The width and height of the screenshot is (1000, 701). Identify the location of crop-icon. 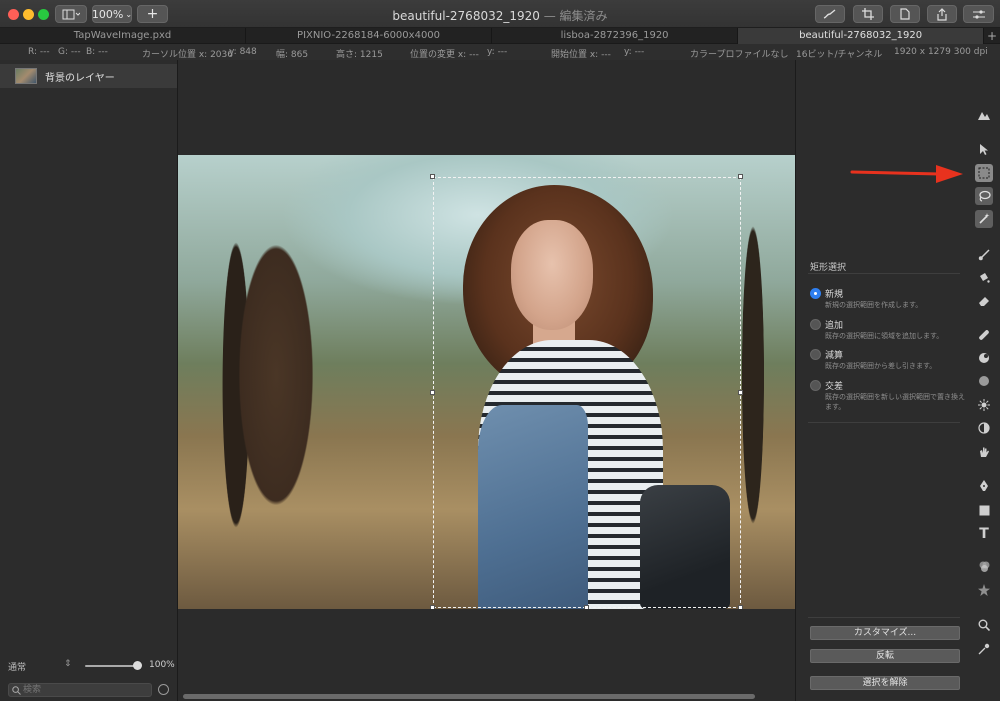
(868, 14).